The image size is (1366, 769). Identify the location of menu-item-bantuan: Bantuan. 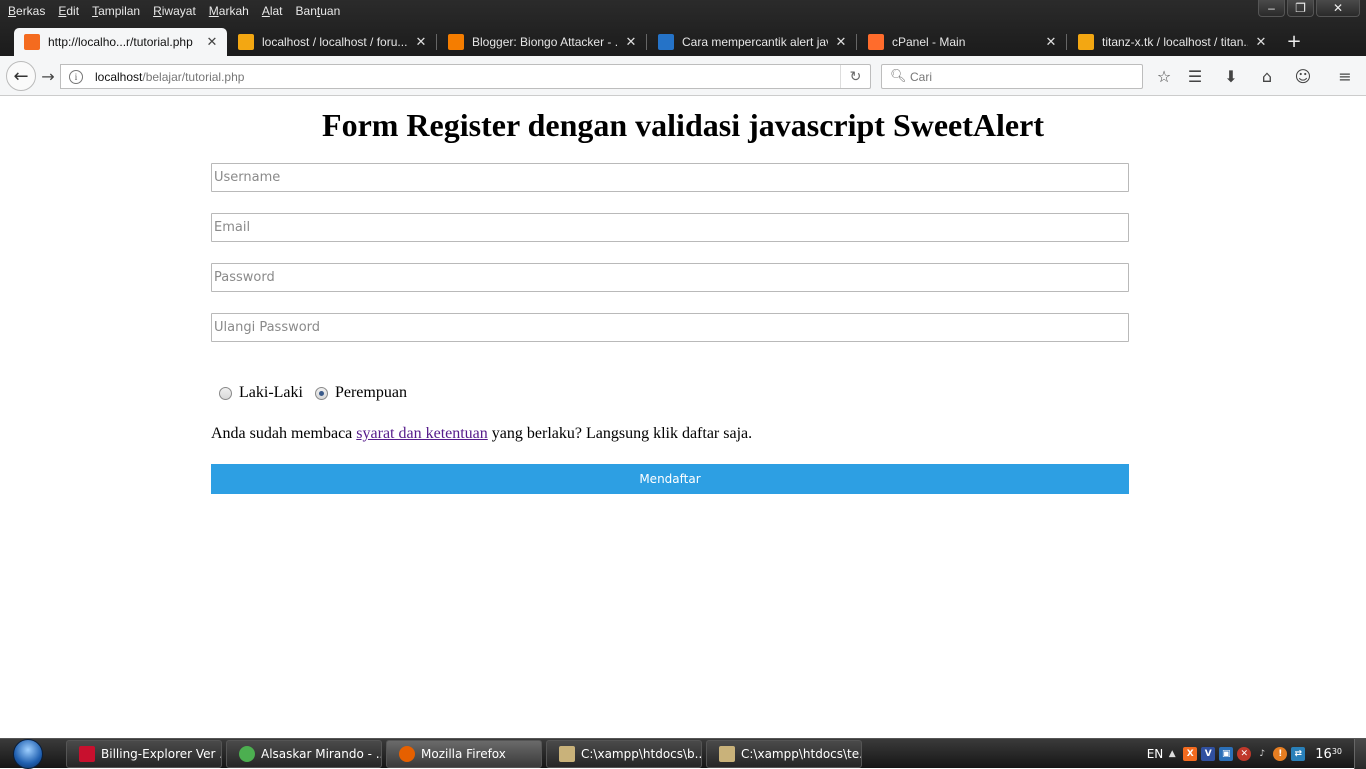
(318, 11).